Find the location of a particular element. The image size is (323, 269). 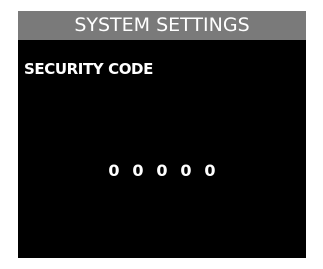

code-digit-4: 0 is located at coordinates (186, 171).